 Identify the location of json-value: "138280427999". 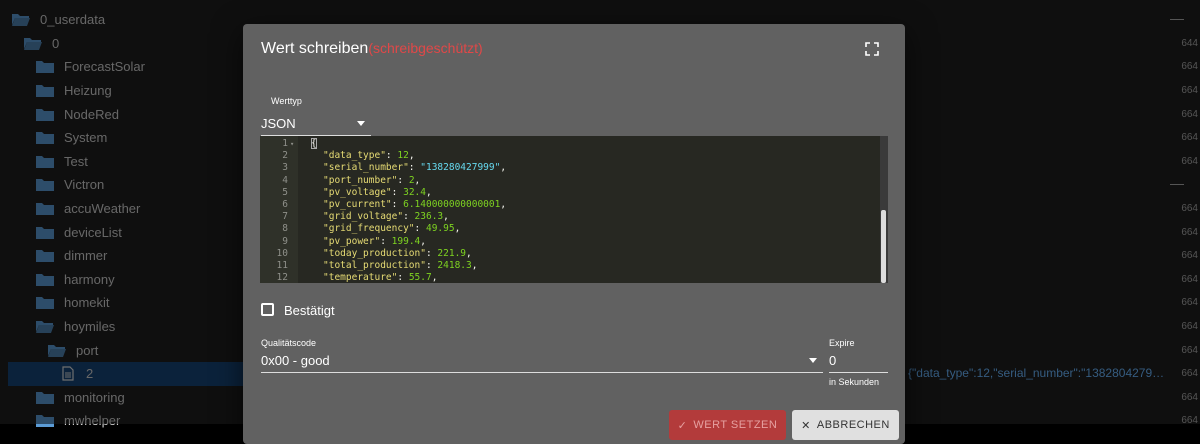
(460, 168).